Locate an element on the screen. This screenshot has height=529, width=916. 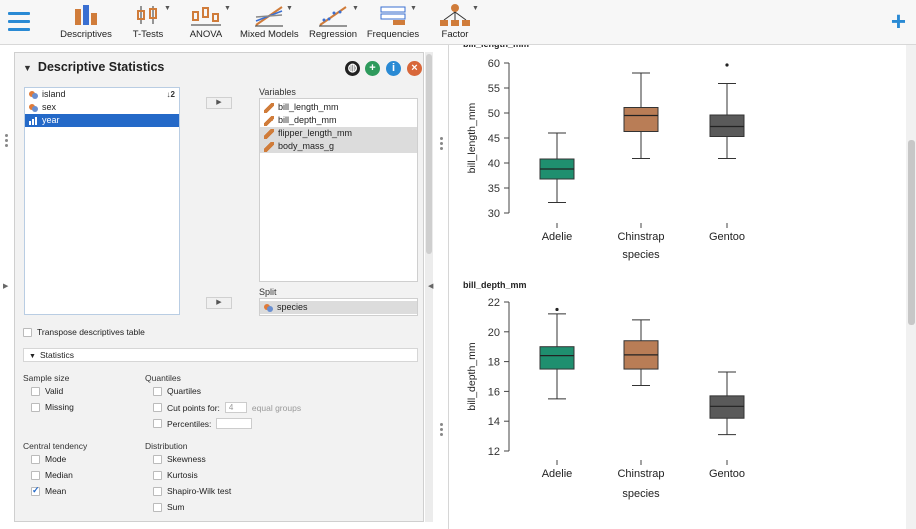
expand-left-icon: ▶ is located at coordinates (5, 286).